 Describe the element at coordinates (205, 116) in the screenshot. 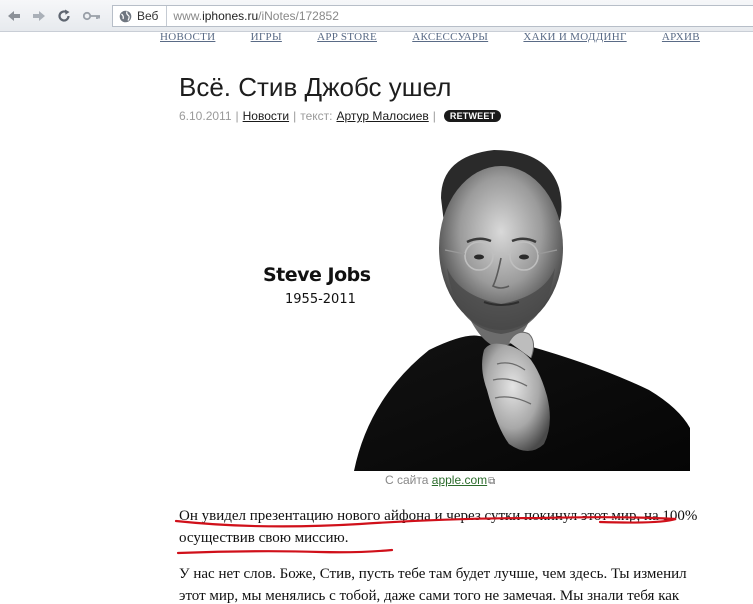

I see `article-date: 6.10.2011` at that location.